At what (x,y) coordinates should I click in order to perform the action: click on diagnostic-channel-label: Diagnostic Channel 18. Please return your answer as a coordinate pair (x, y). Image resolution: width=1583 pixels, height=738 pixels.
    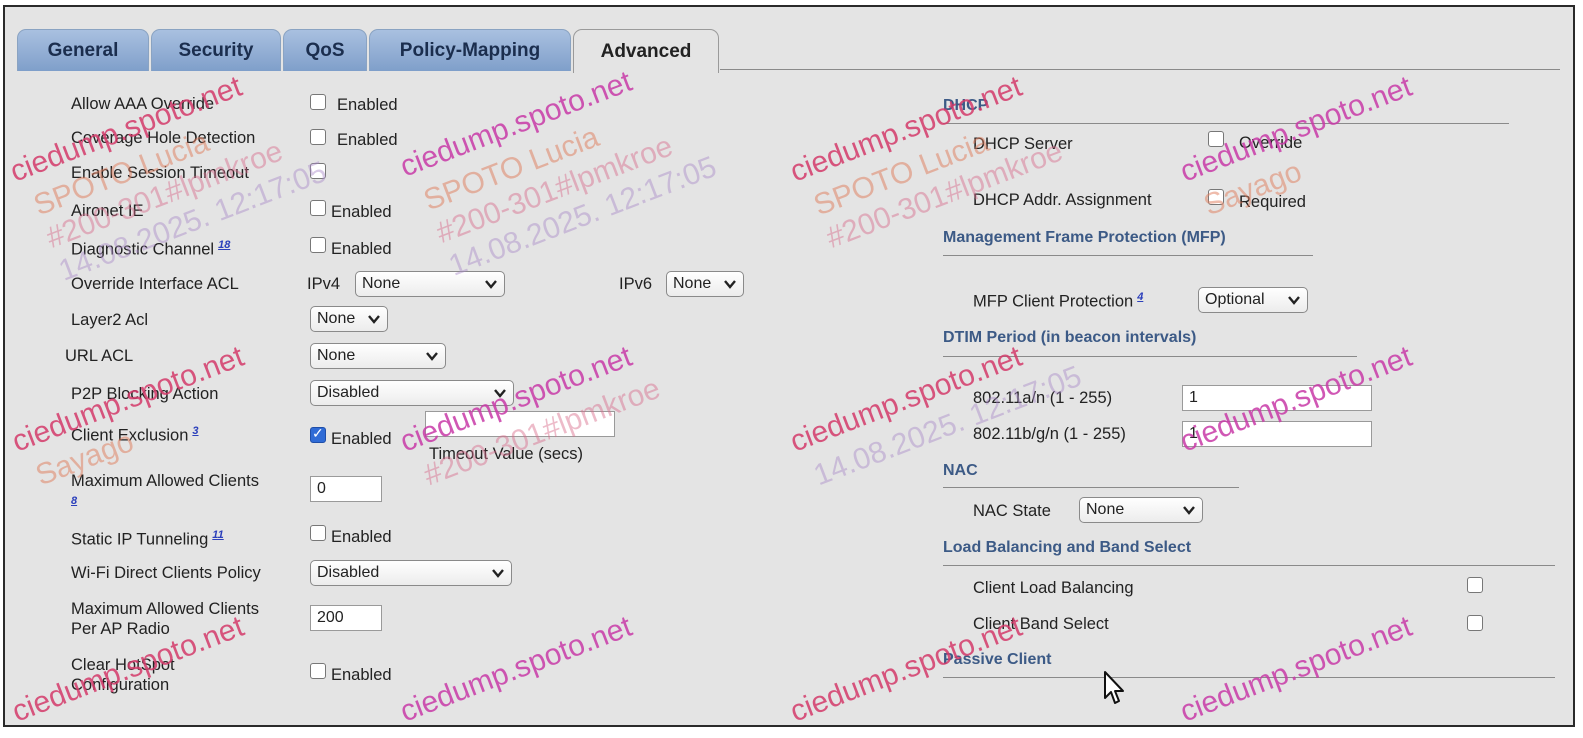
    Looking at the image, I should click on (151, 249).